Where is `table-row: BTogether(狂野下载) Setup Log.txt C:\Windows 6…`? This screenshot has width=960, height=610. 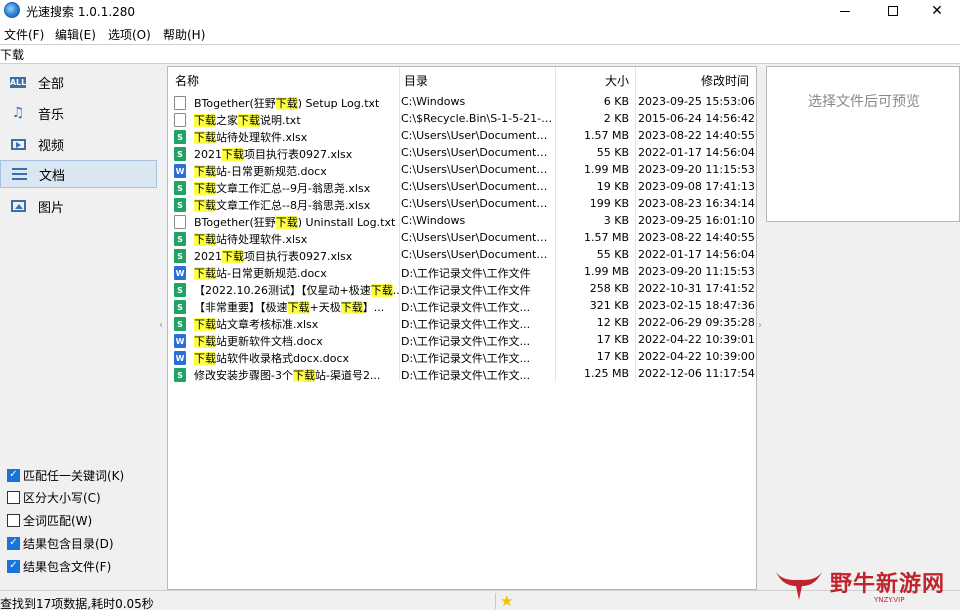 table-row: BTogether(狂野下载) Setup Log.txt C:\Windows 6… is located at coordinates (462, 102).